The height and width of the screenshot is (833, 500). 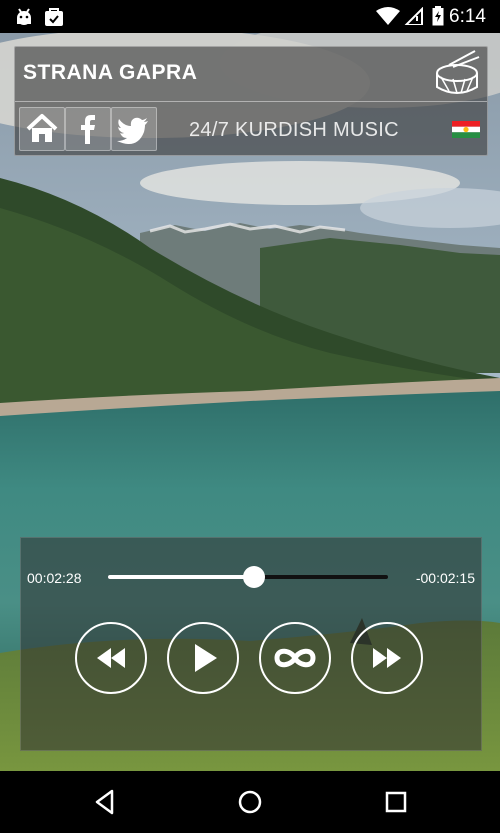 I want to click on battery-icon, so click(x=438, y=16).